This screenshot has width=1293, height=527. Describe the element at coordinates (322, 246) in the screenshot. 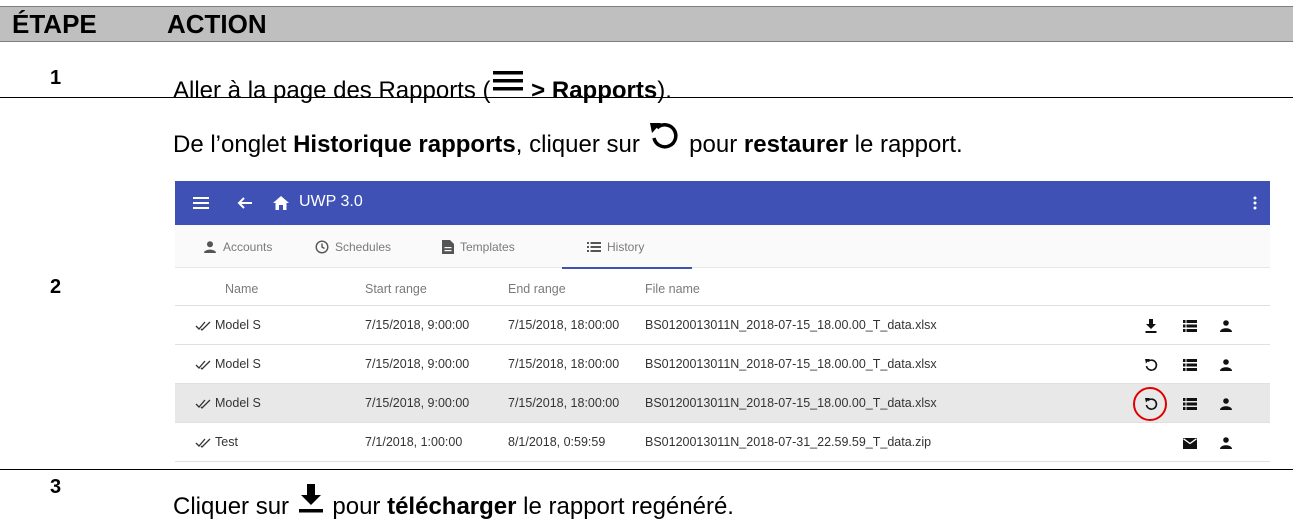

I see `clock-icon` at that location.